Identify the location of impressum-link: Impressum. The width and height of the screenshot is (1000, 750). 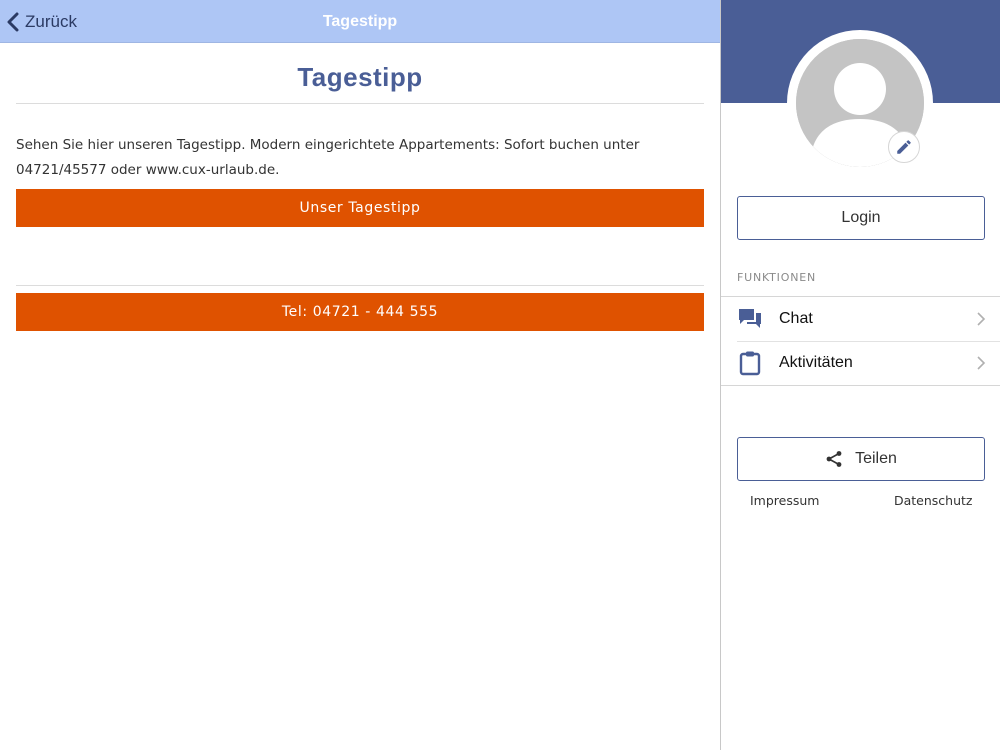
(784, 500).